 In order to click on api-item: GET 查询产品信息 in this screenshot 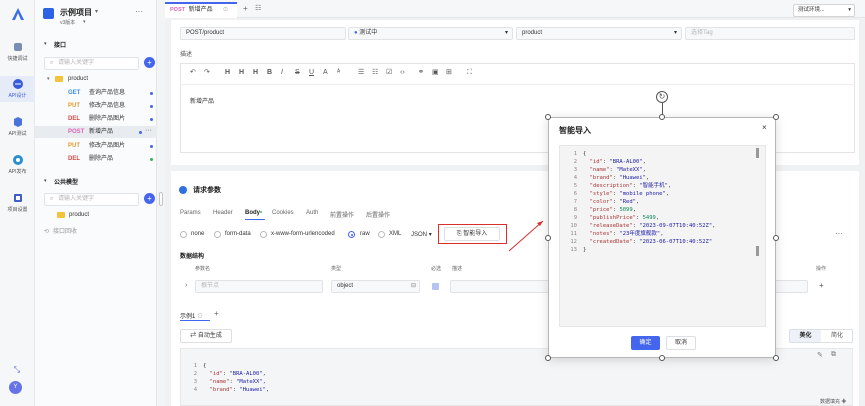, I will do `click(96, 93)`.